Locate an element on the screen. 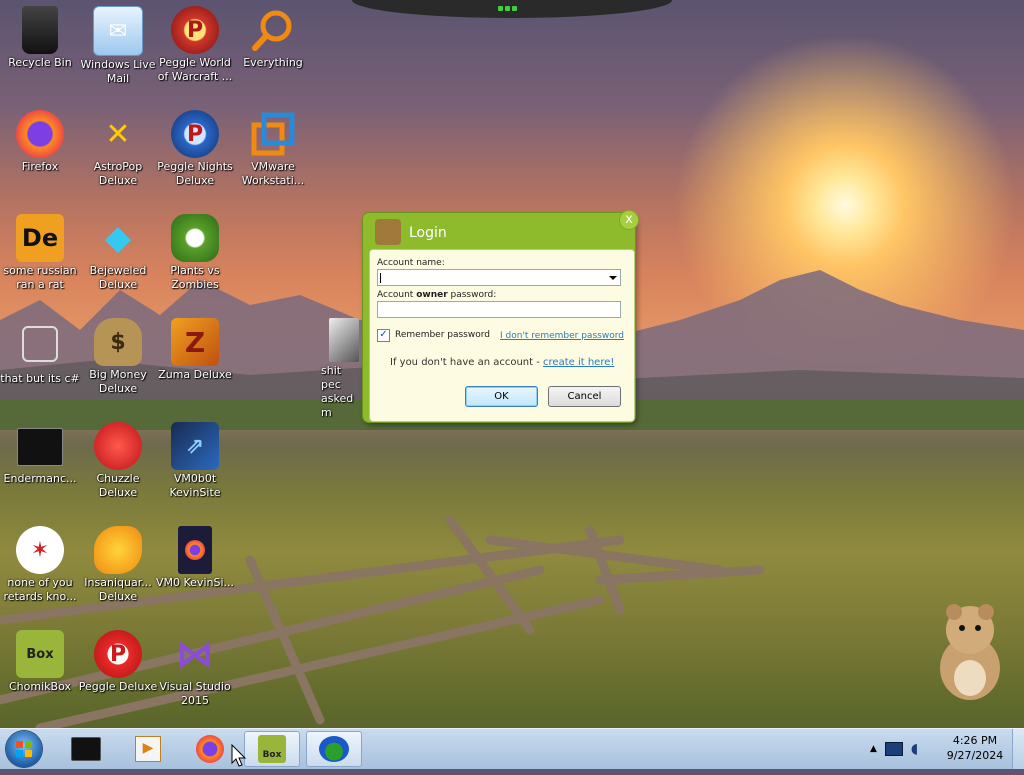  desktop-icon-insaniquarium: Insaniquar... Deluxe is located at coordinates (118, 562).